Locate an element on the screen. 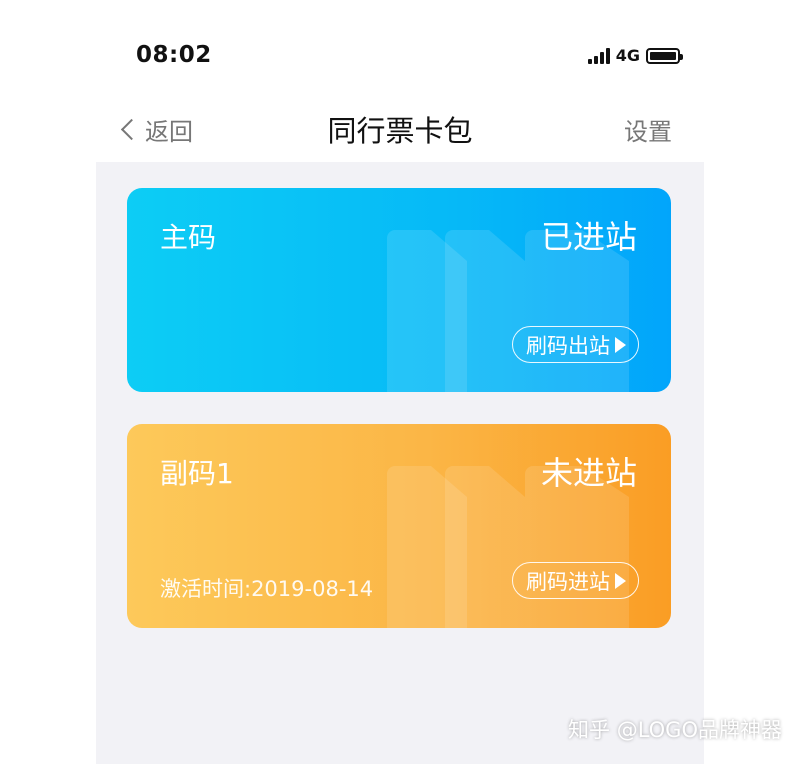 The height and width of the screenshot is (764, 800). scan-exit-button: 刷码出站 is located at coordinates (575, 344).